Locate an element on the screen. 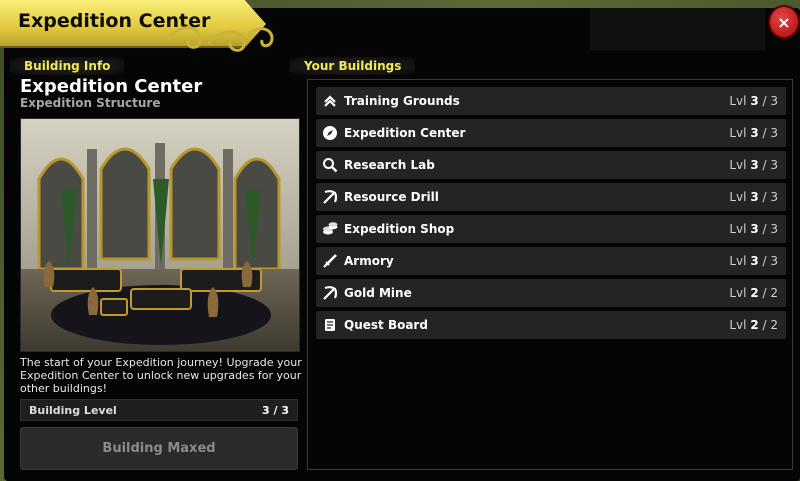 The height and width of the screenshot is (481, 800). ornament-swirl-icon is located at coordinates (220, 39).